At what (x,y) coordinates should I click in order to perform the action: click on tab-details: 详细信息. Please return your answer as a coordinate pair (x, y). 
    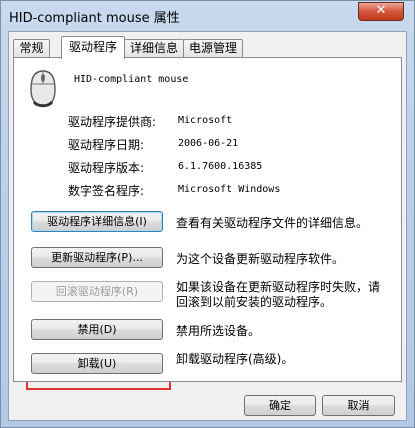
    Looking at the image, I should click on (154, 48).